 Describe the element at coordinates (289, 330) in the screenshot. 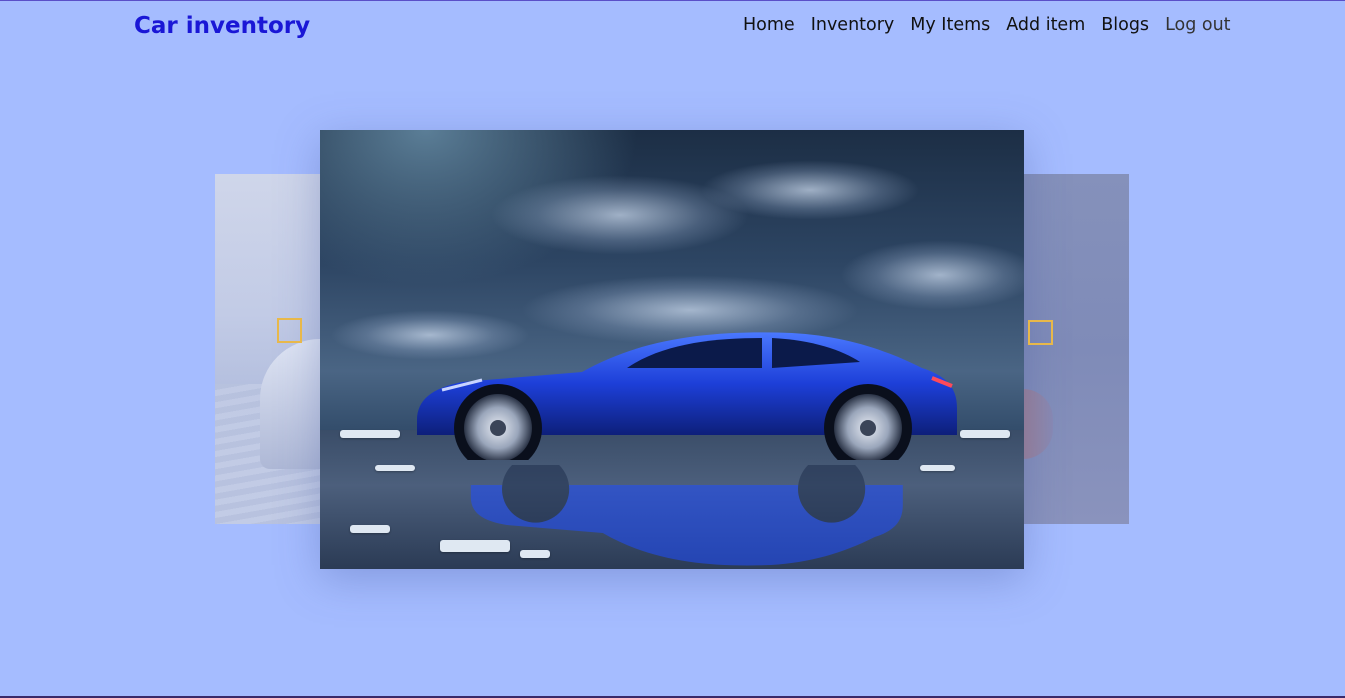

I see `carousel-prev-button` at that location.